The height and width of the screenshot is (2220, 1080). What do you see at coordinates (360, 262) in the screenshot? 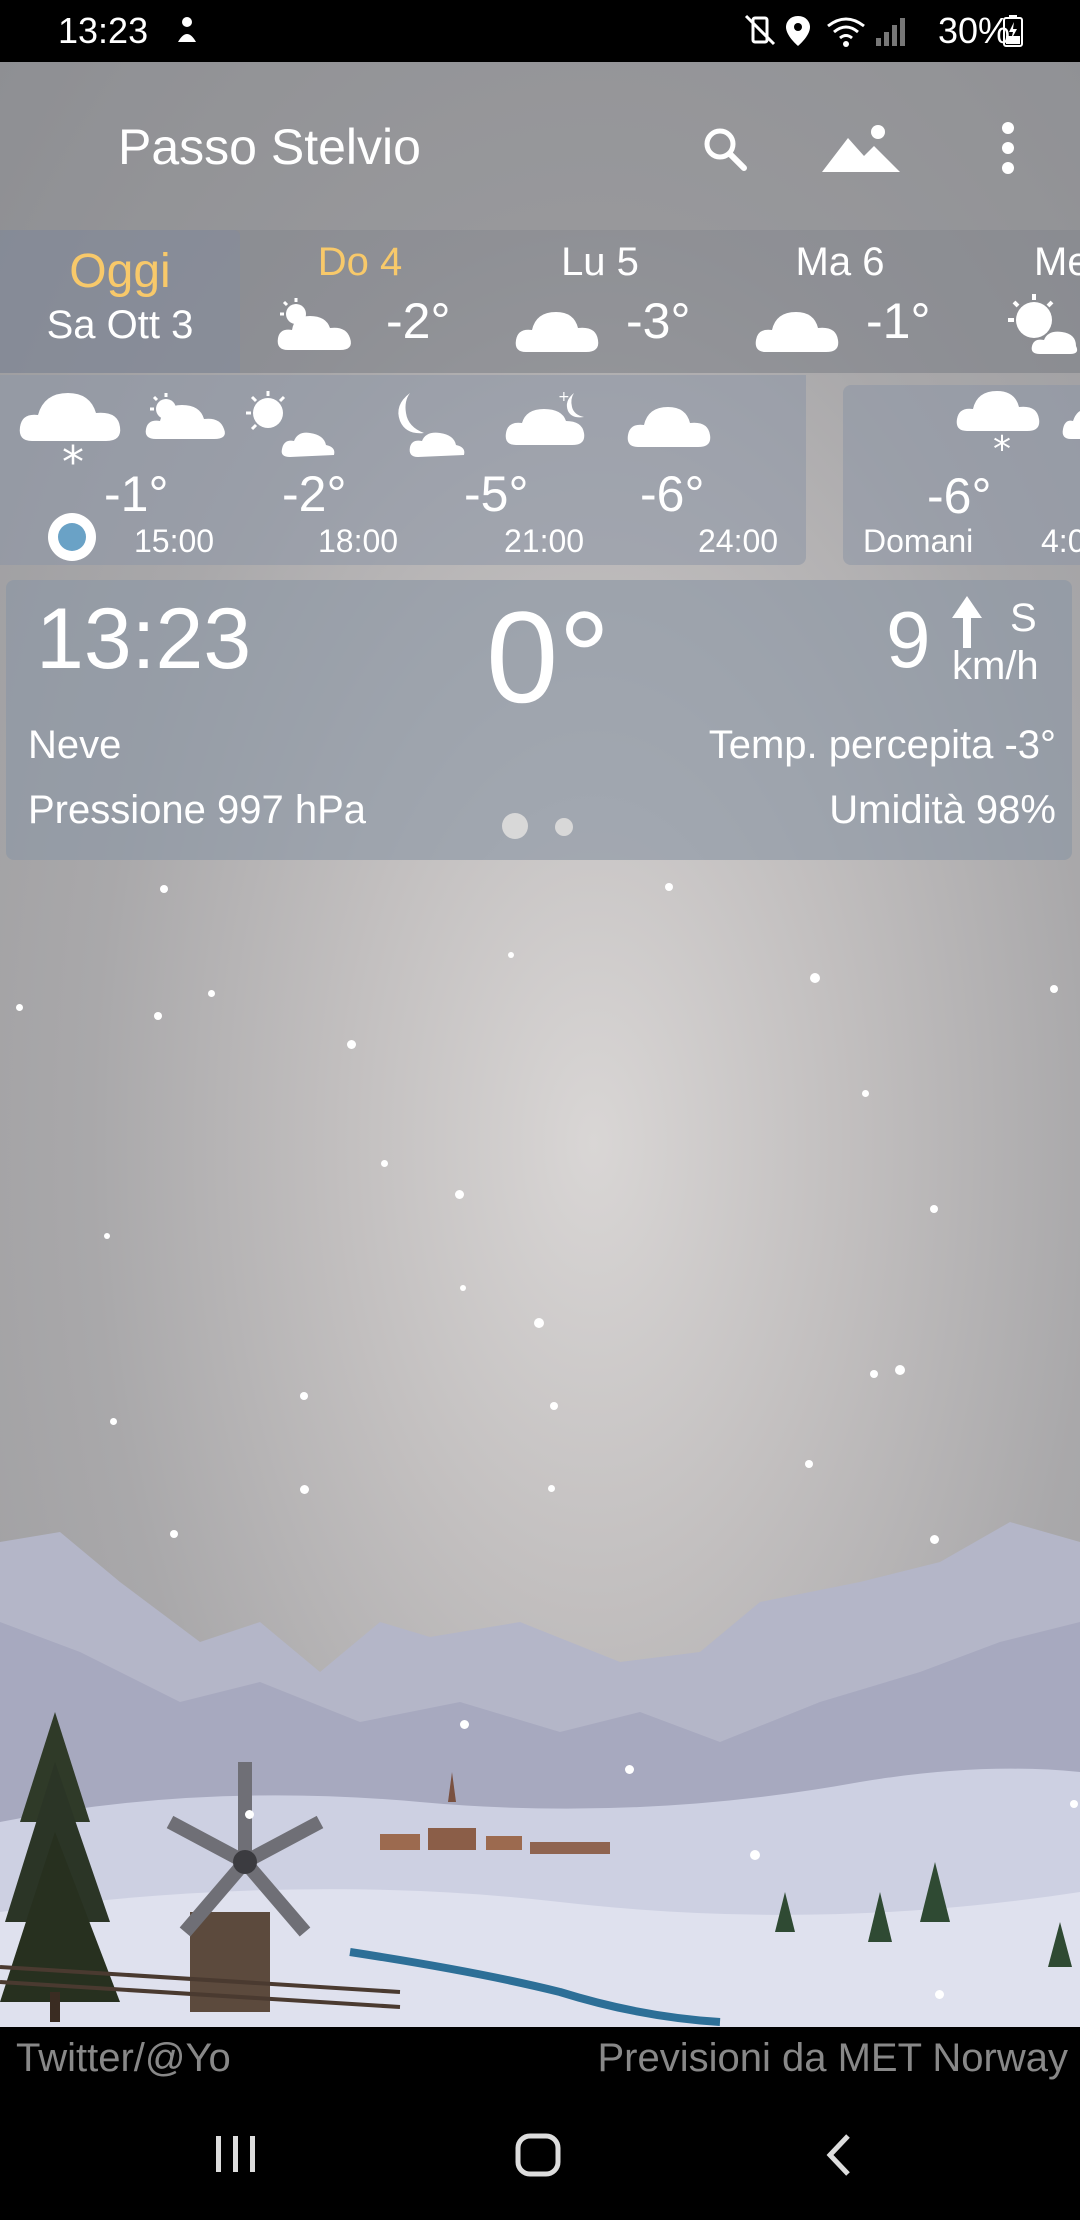
I see `day-name: Do 4` at bounding box center [360, 262].